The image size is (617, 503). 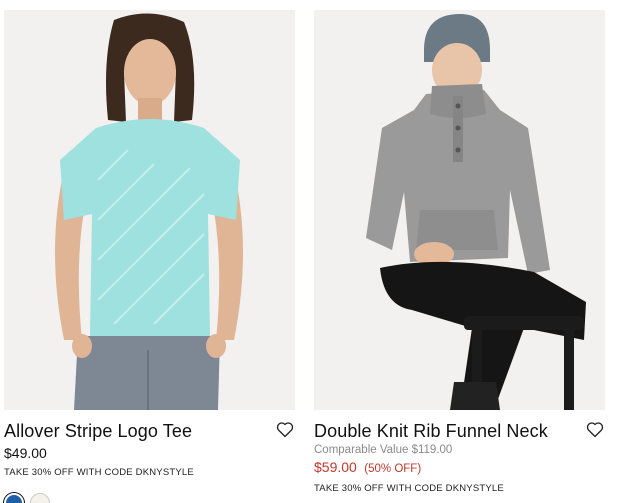 I want to click on swatch-cream, so click(x=40, y=498).